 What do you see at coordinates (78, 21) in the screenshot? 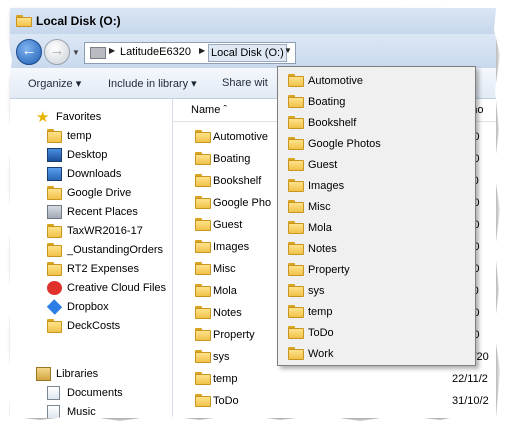
I see `window-title: Local Disk (O:)` at bounding box center [78, 21].